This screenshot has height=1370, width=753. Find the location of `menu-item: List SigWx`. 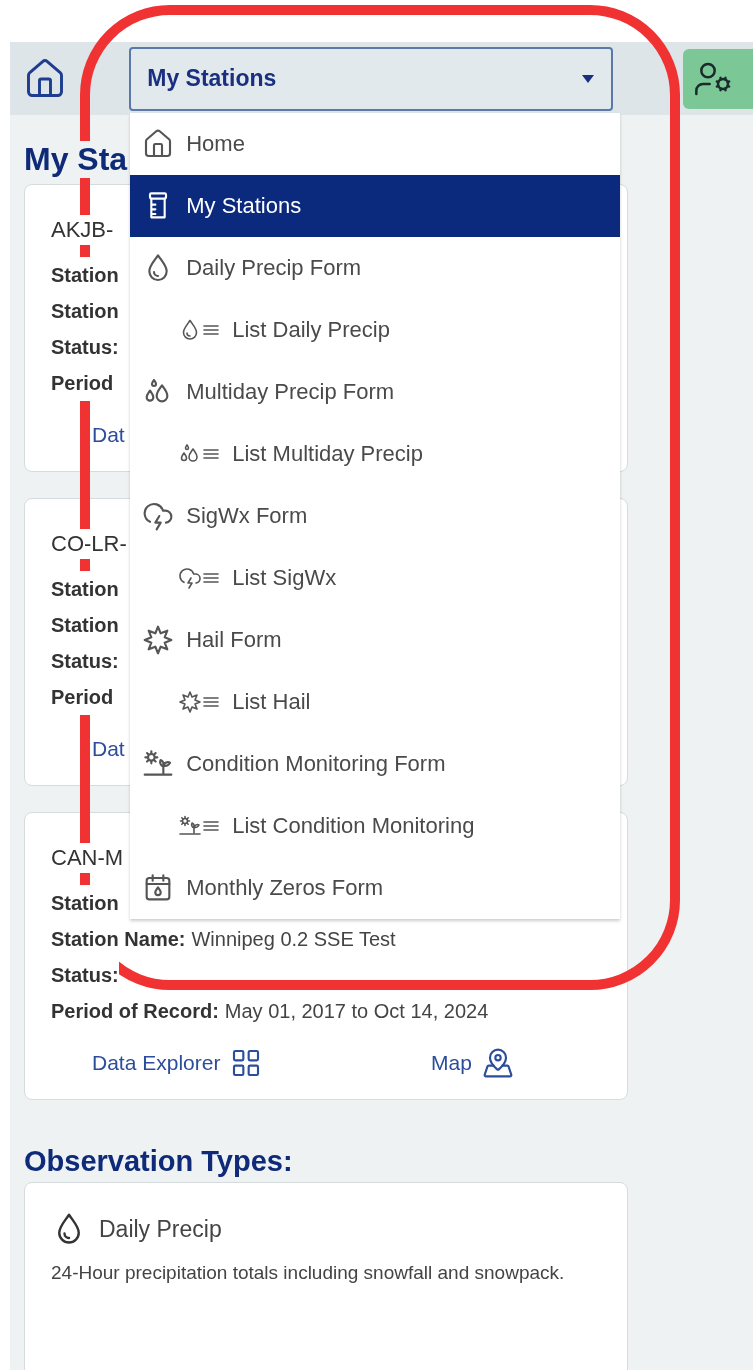

menu-item: List SigWx is located at coordinates (375, 577).